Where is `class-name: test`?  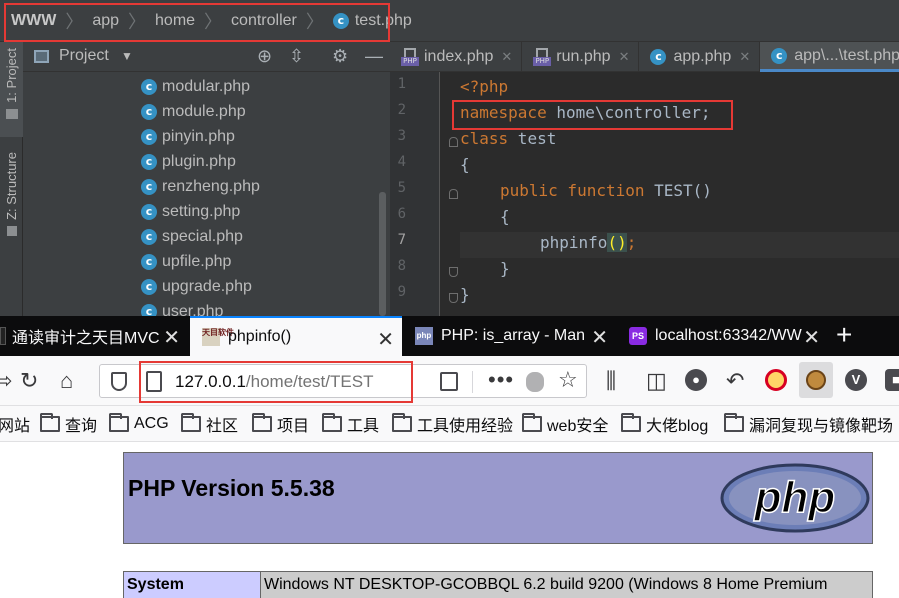
class-name: test is located at coordinates (532, 138).